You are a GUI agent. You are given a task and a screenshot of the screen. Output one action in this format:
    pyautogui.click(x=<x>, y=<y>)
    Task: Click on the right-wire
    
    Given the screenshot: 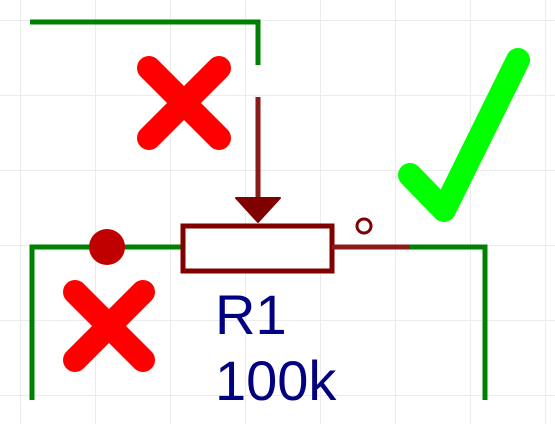 What is the action you would take?
    pyautogui.click(x=449, y=322)
    